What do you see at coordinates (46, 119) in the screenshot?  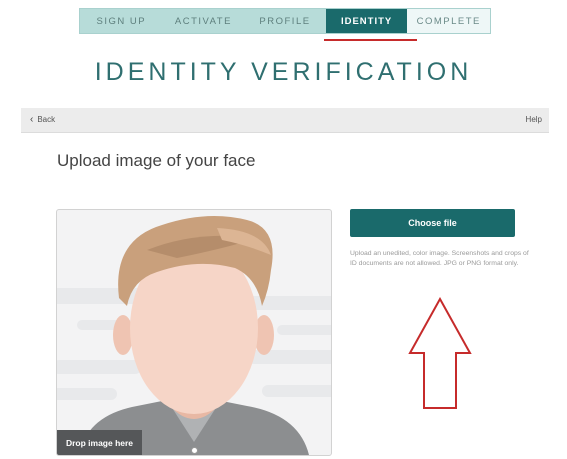 I see `back-label: Back` at bounding box center [46, 119].